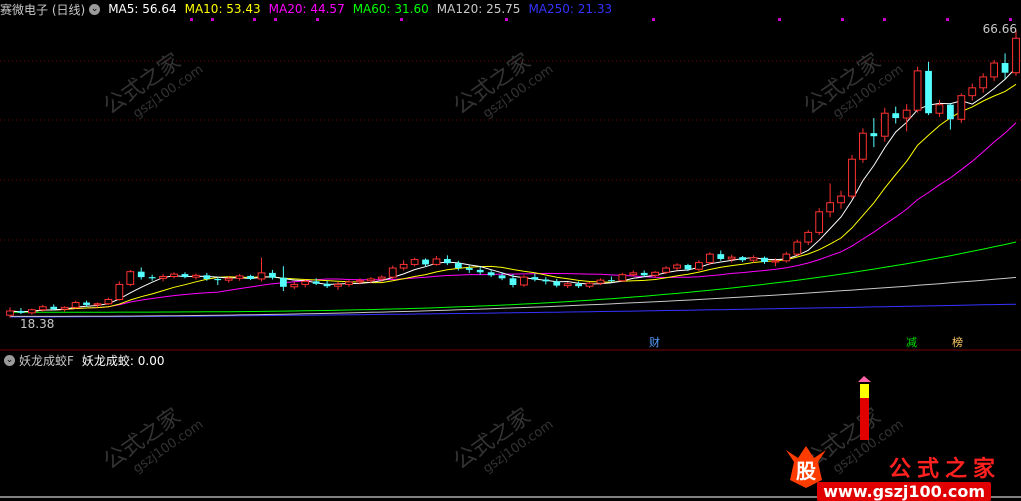 The image size is (1021, 501). What do you see at coordinates (570, 9) in the screenshot?
I see `ma250-label: MA250: 21.33` at bounding box center [570, 9].